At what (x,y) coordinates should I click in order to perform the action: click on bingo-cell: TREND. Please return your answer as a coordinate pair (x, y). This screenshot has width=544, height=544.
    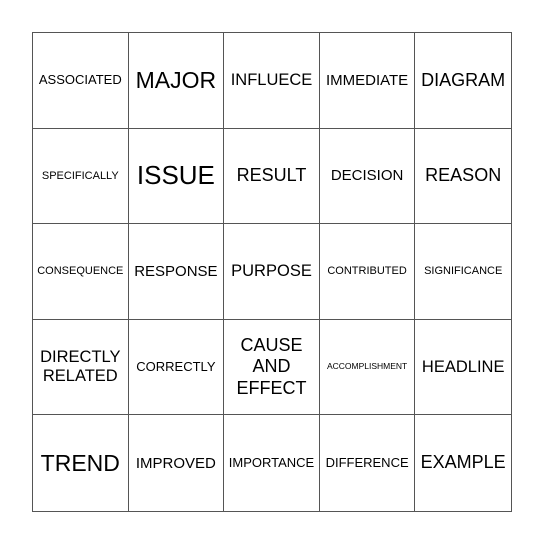
    Looking at the image, I should click on (81, 463).